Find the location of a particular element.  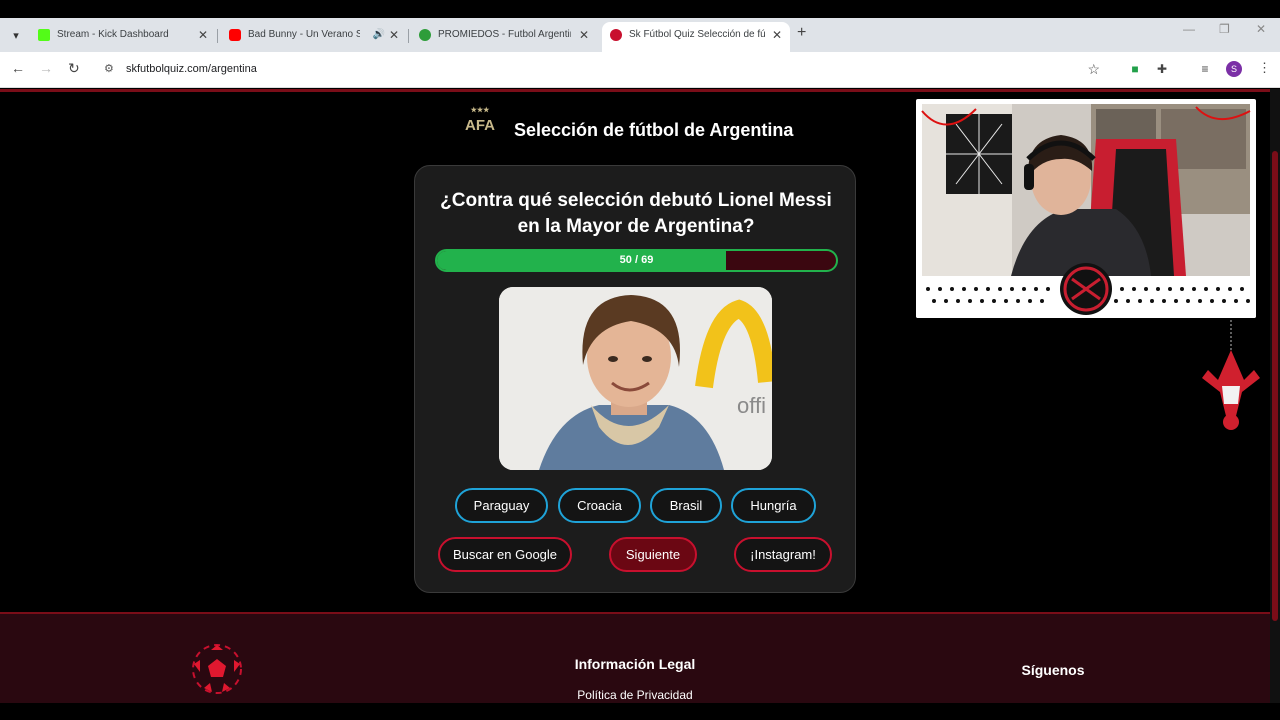

stars-icon: ★★★ is located at coordinates (480, 110).